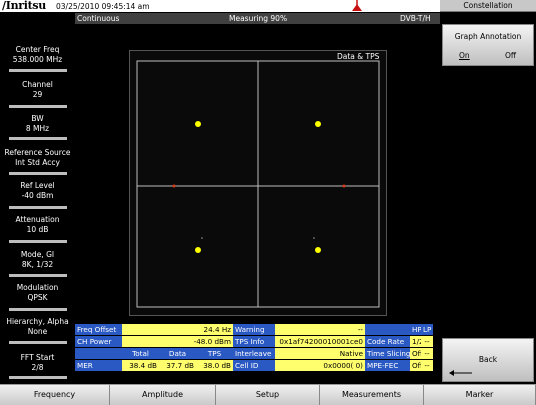 Image resolution: width=536 pixels, height=405 pixels. Describe the element at coordinates (415, 329) in the screenshot. I see `hp-header: HP` at that location.